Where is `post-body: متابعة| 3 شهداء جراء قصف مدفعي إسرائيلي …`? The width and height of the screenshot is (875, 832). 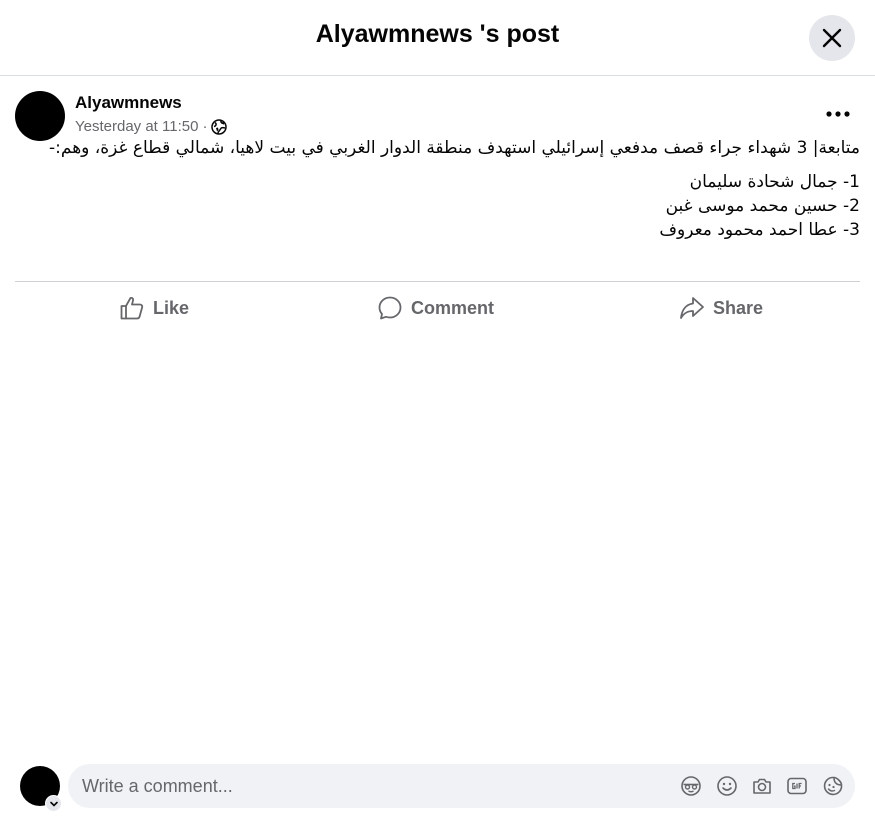 post-body: متابعة| 3 شهداء جراء قصف مدفعي إسرائيلي … is located at coordinates (437, 189).